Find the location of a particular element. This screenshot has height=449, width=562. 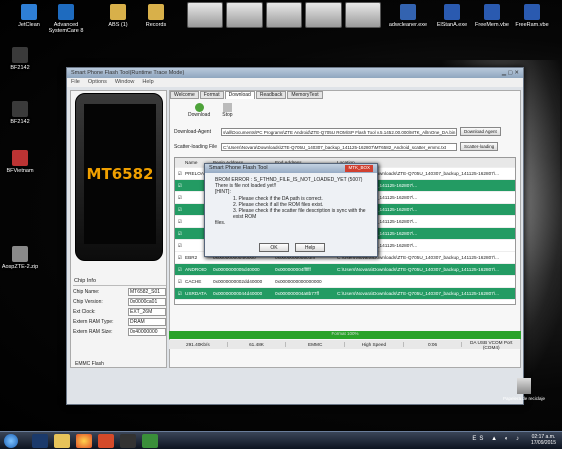

desktop-icon: AospZTE-2.zip is located at coordinates (23, 258).